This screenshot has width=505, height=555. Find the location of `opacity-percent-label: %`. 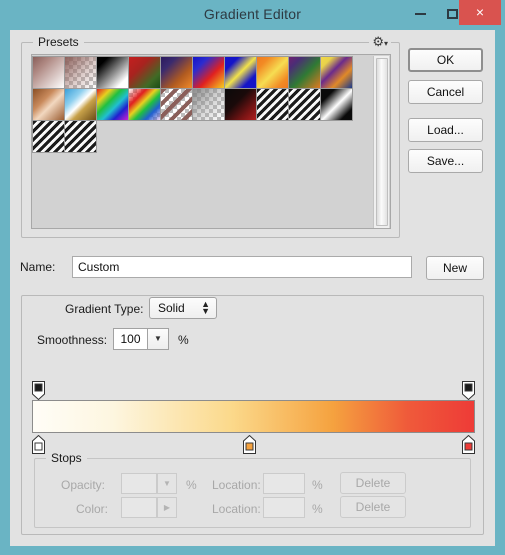

opacity-percent-label: % is located at coordinates (191, 485).